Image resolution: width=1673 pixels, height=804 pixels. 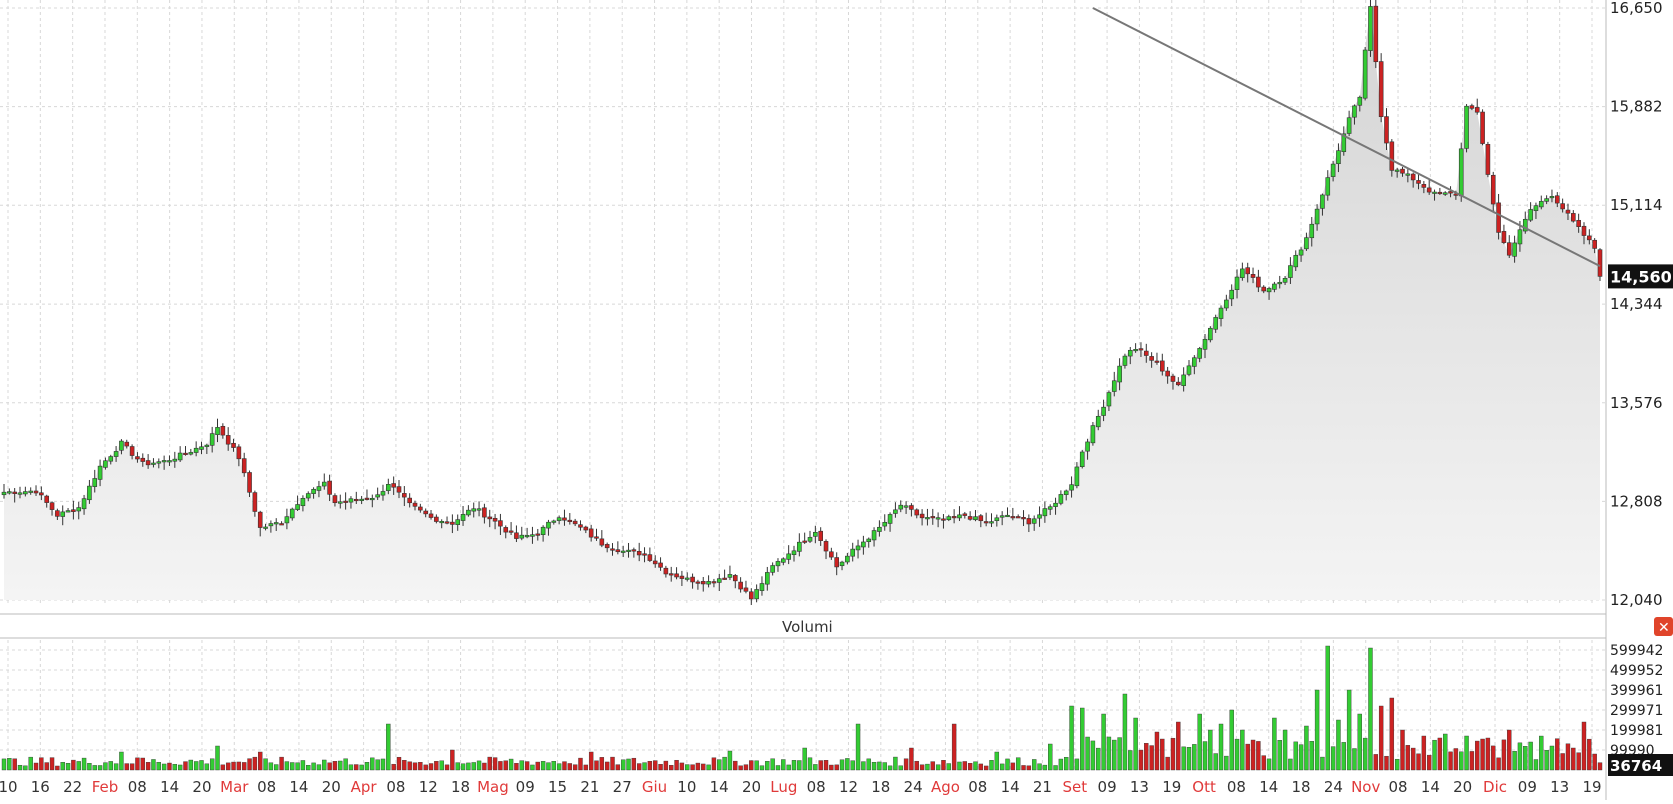 What do you see at coordinates (331, 787) in the screenshot?
I see `x-tick-label: 20` at bounding box center [331, 787].